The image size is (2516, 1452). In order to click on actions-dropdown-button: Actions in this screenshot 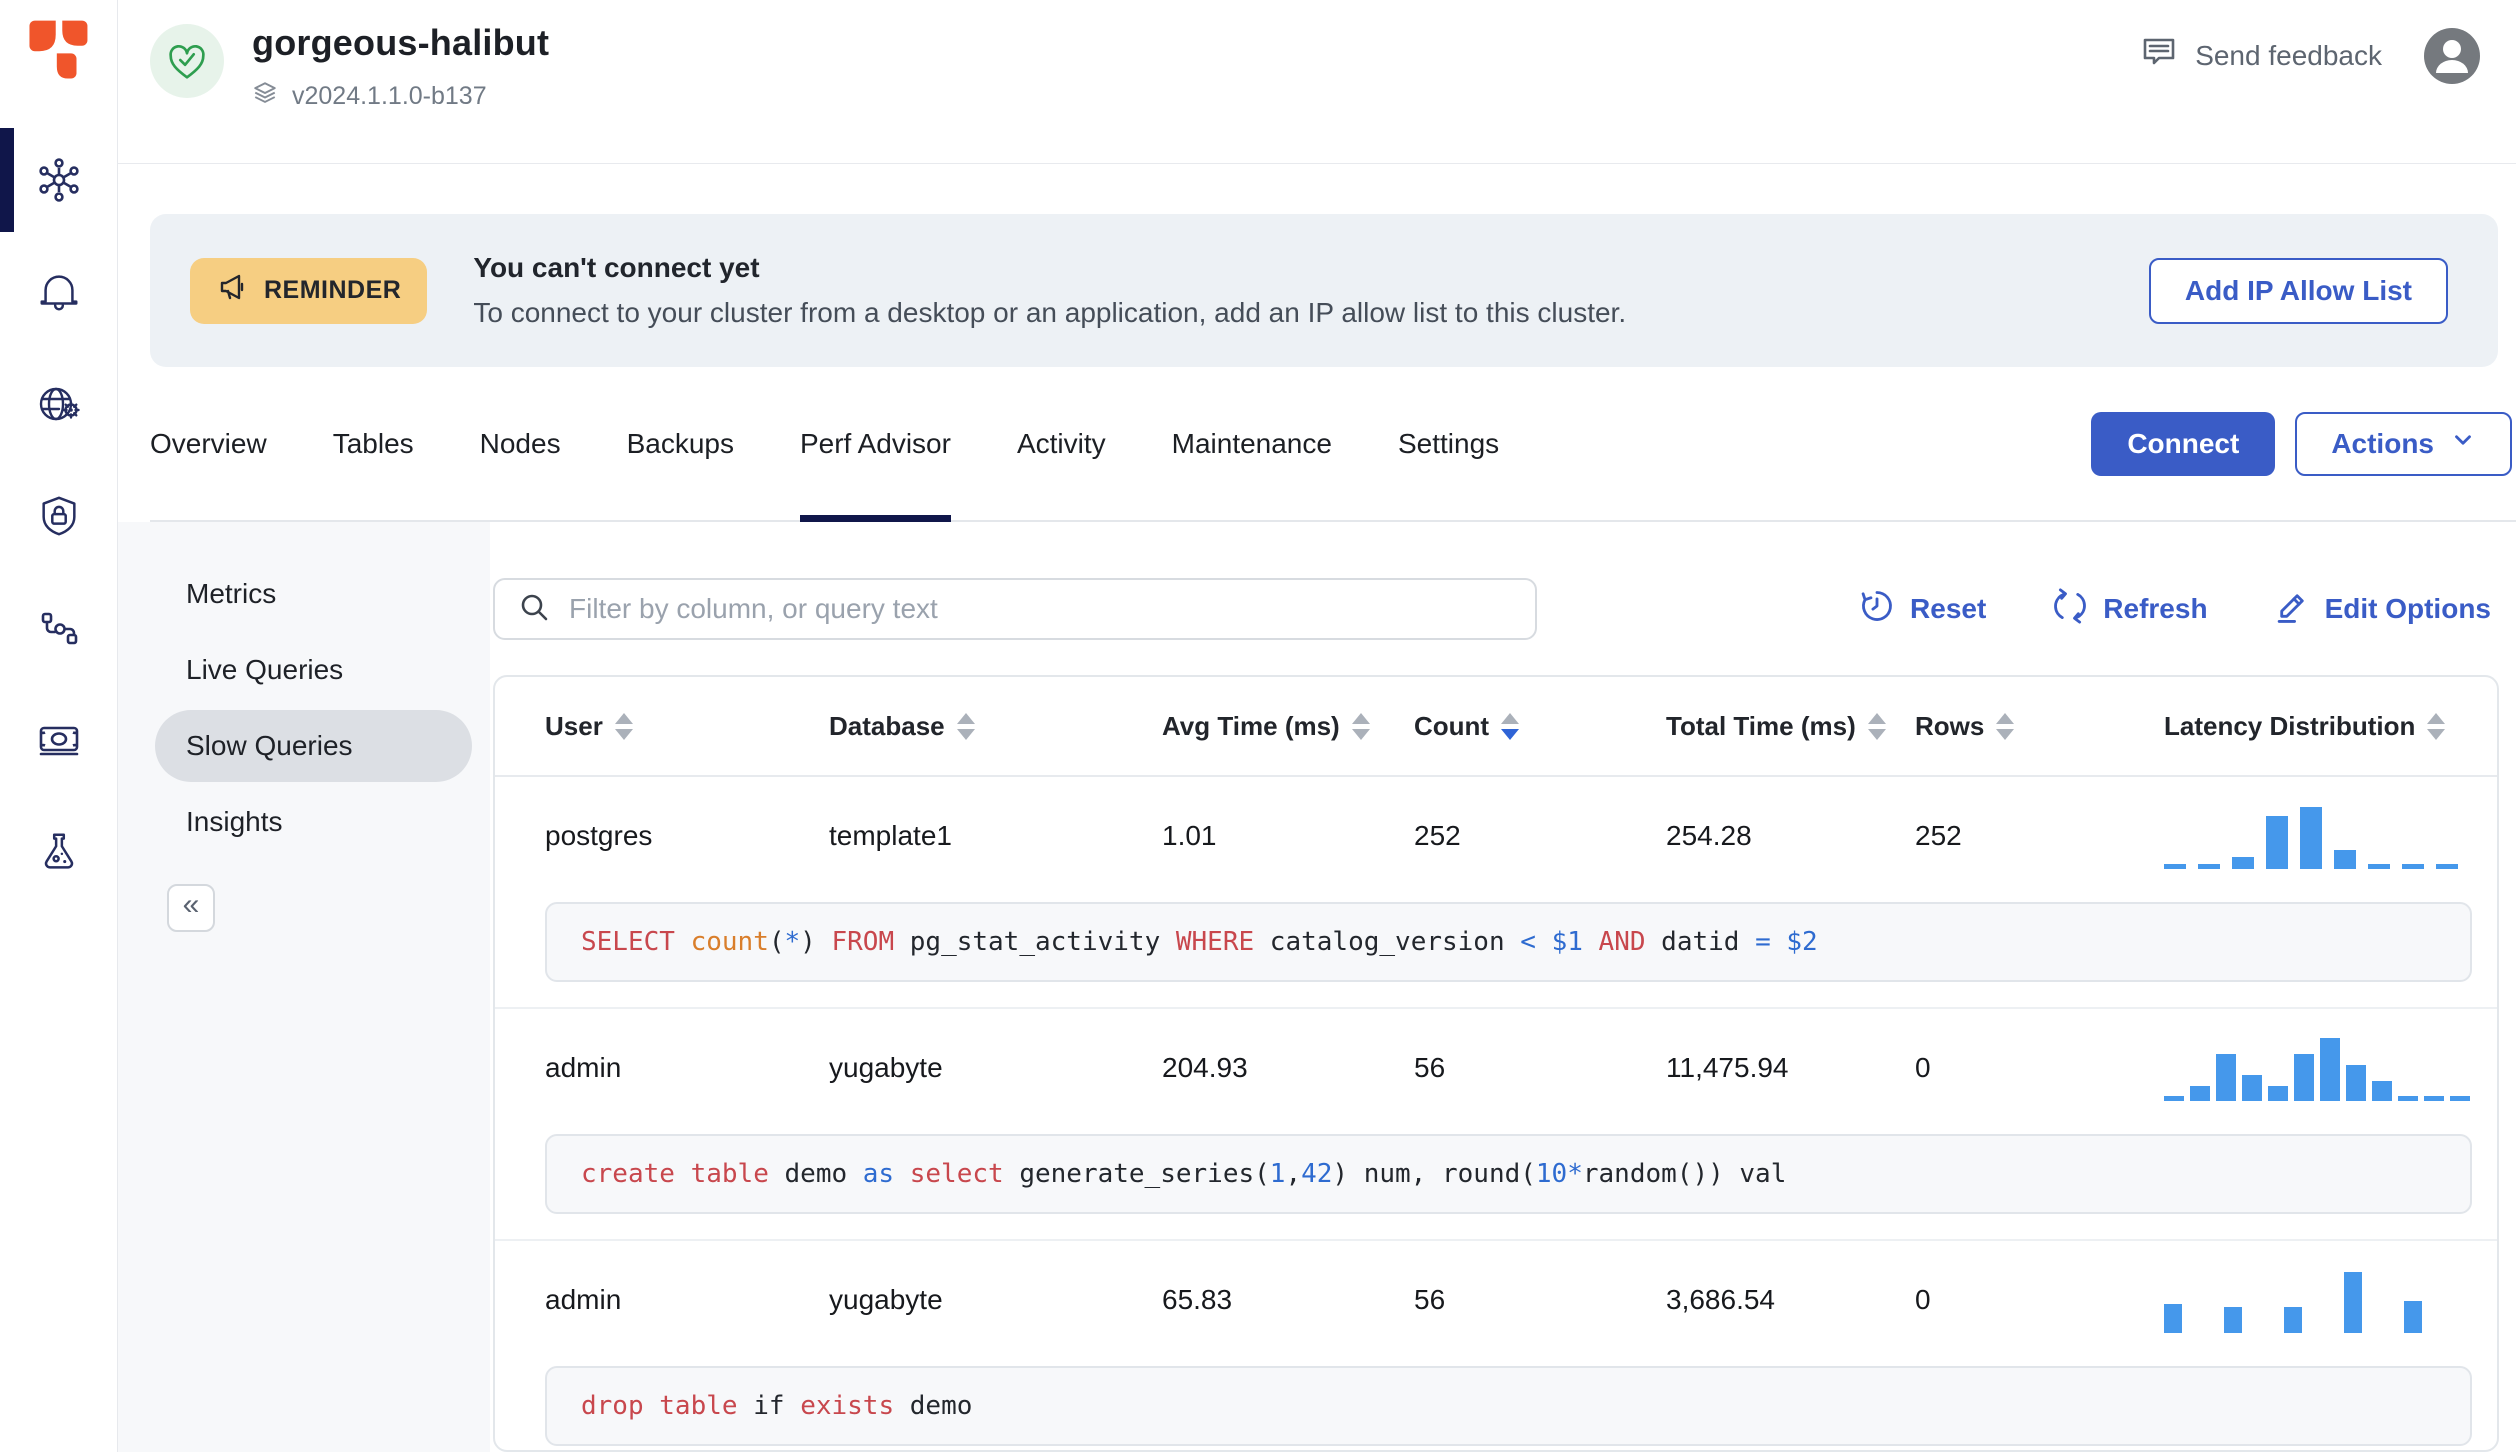, I will do `click(2403, 443)`.